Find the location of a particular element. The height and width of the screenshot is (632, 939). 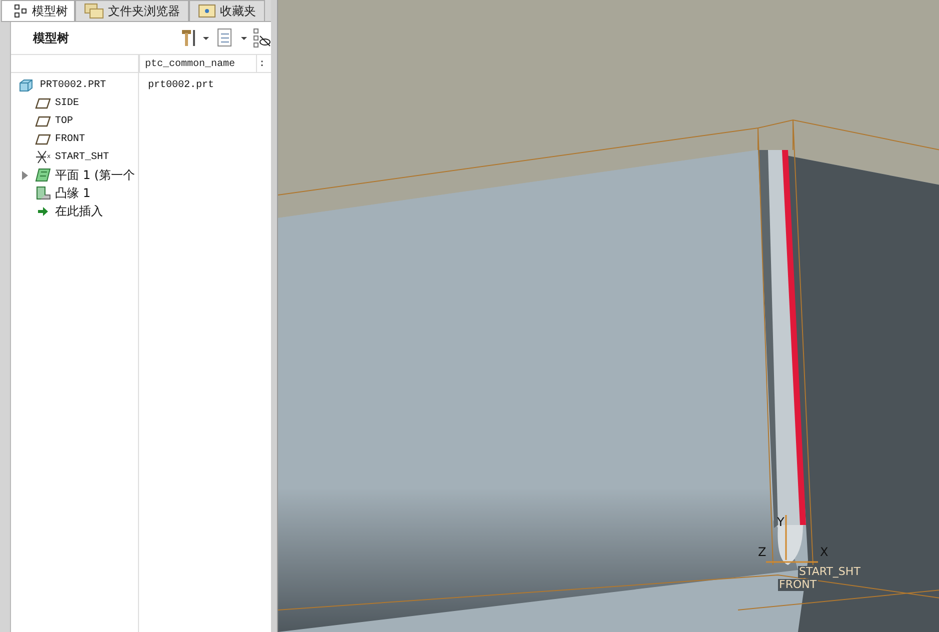

tools-dropdown-button is located at coordinates (196, 38).